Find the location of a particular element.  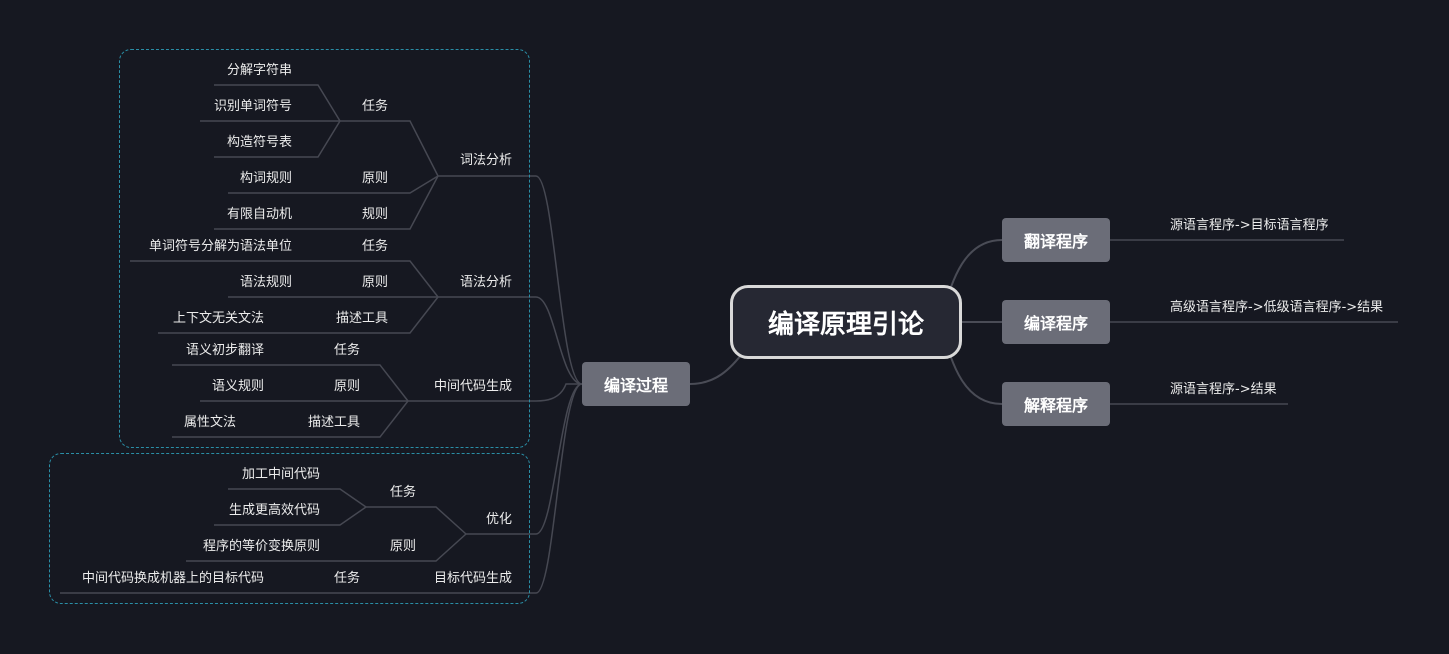

stage-lexical: 词法分析 is located at coordinates (486, 161).